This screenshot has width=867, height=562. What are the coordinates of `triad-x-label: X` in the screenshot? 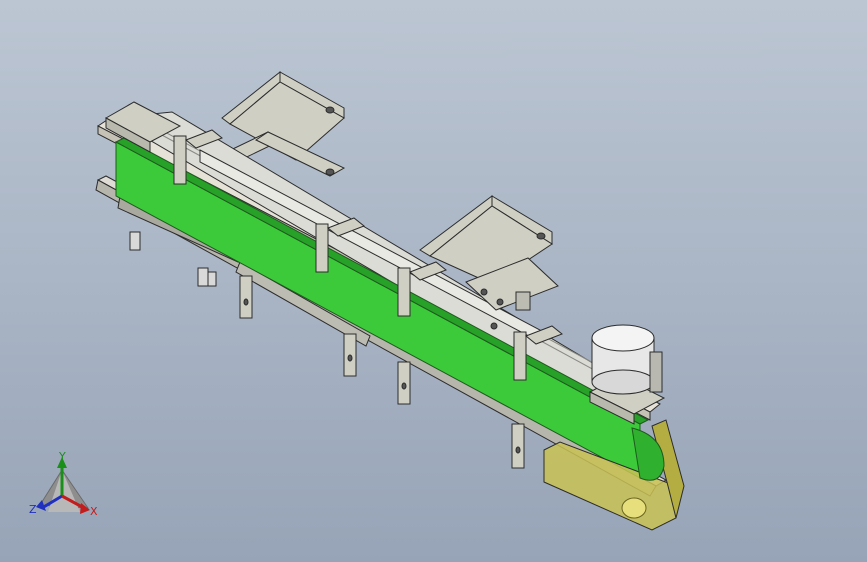 It's located at (94, 511).